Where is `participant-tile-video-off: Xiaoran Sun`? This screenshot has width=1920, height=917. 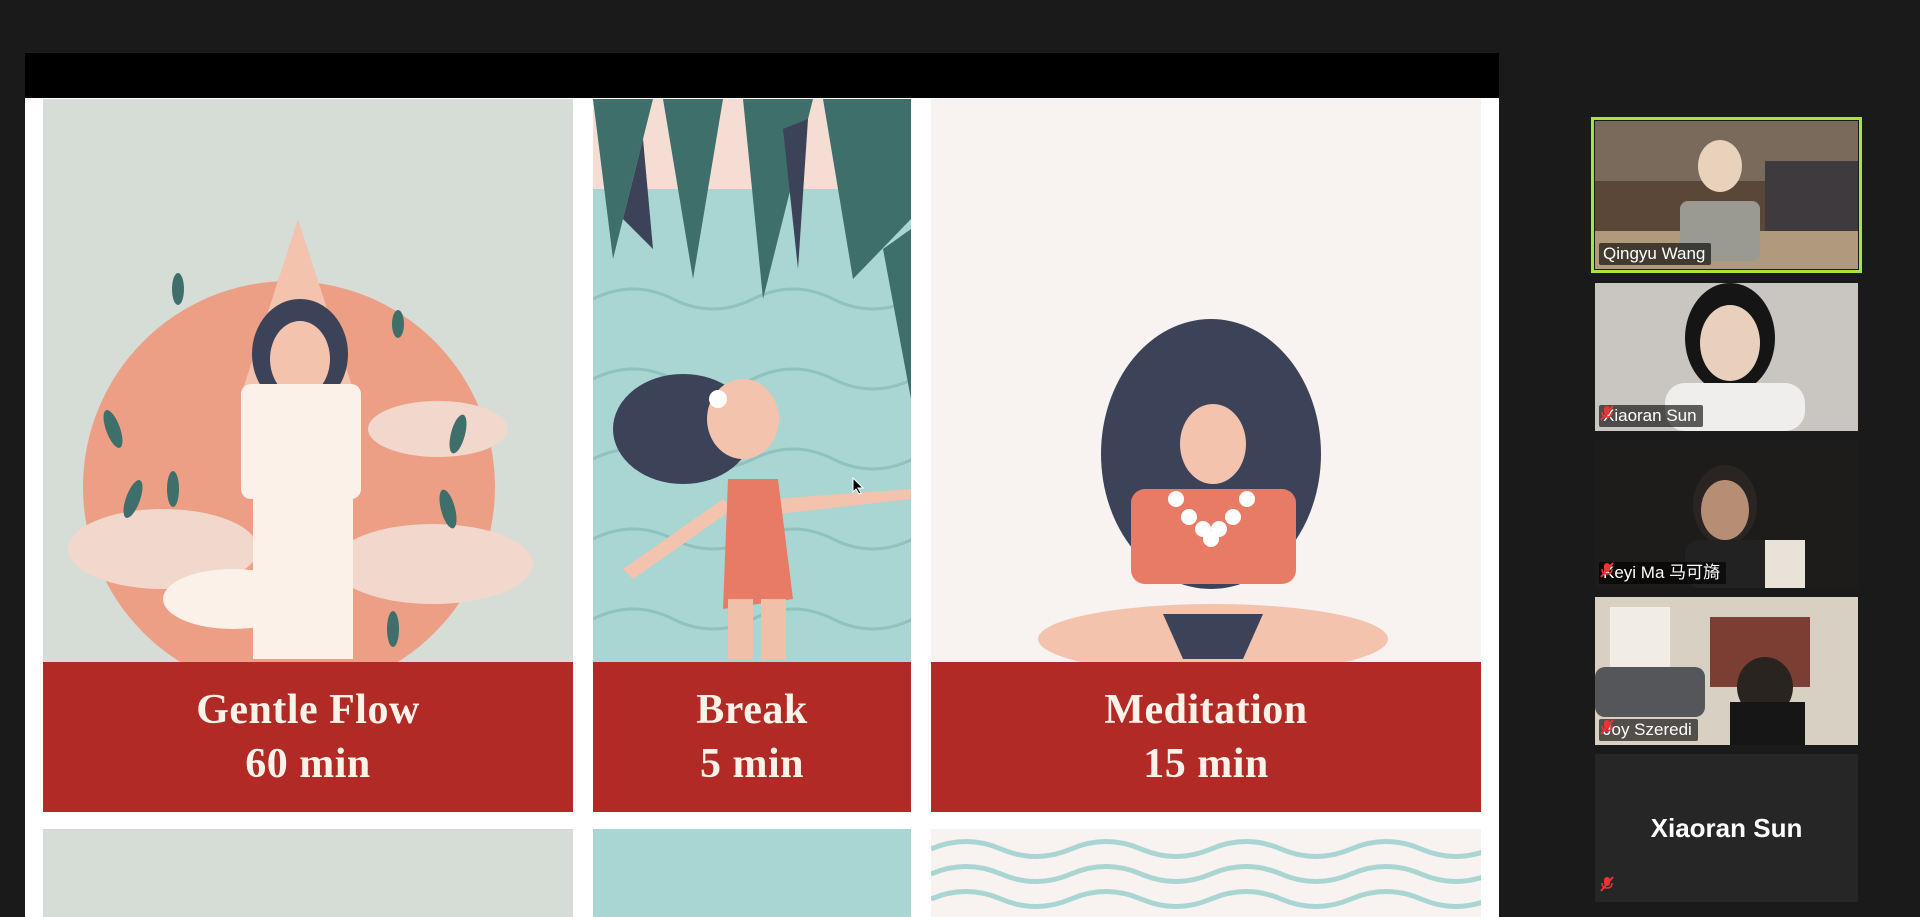
participant-tile-video-off: Xiaoran Sun is located at coordinates (1726, 828).